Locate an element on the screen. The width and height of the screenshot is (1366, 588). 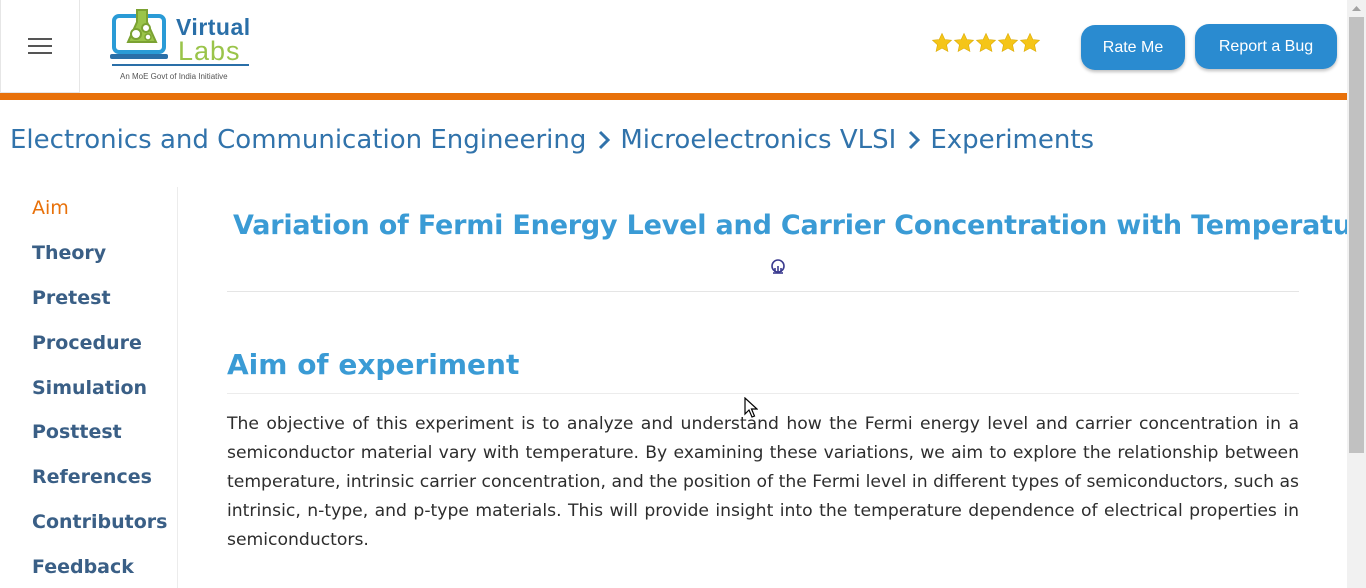
sidebar-item-procedure: Procedure is located at coordinates (87, 343).